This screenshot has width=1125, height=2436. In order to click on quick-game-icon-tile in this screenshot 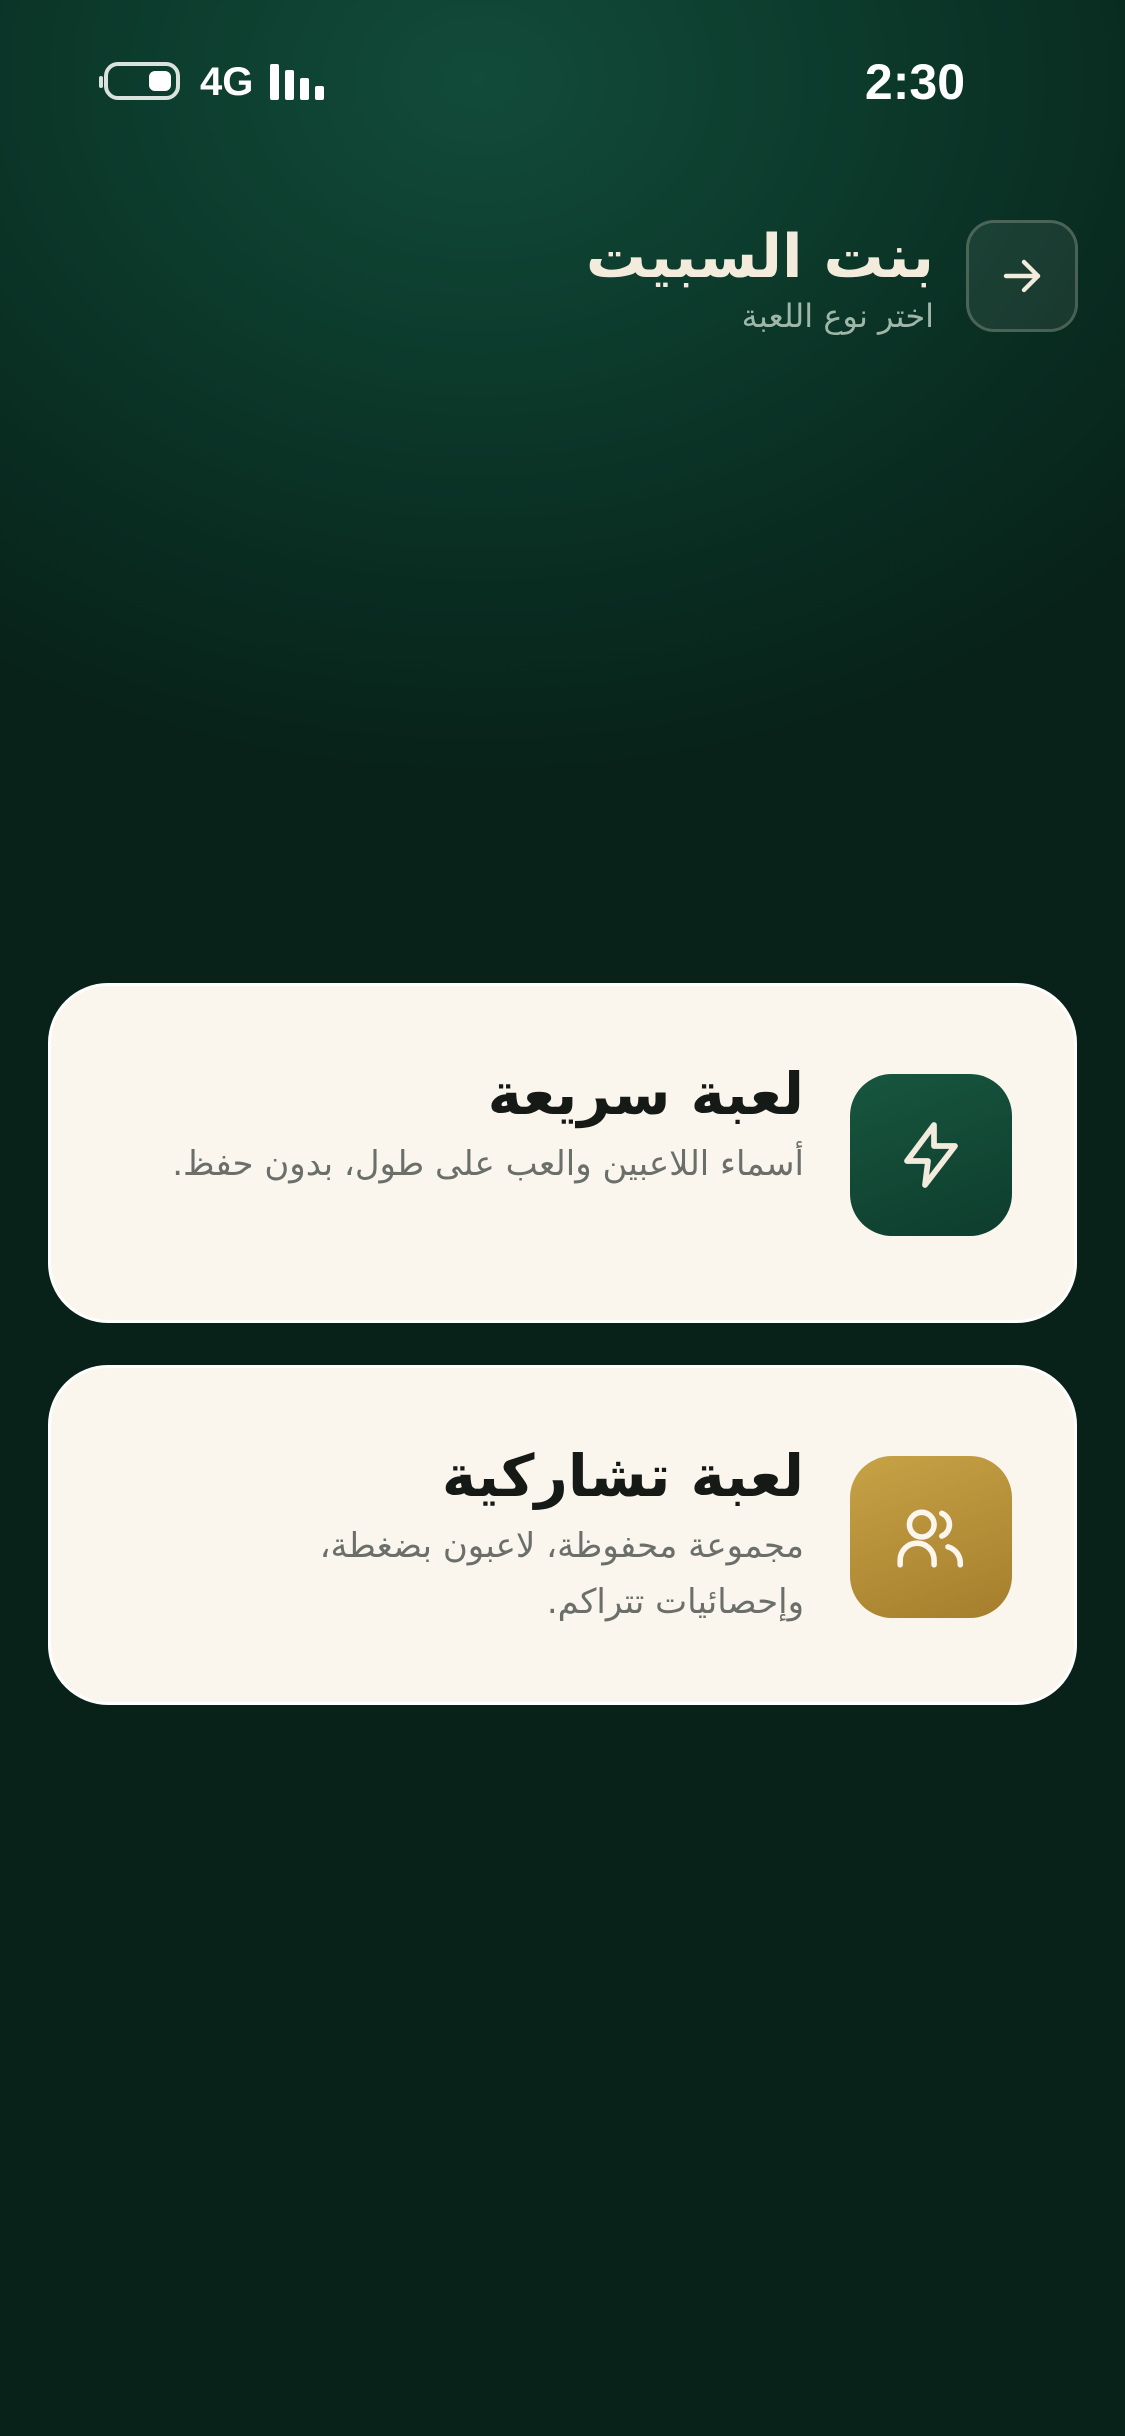, I will do `click(931, 1155)`.